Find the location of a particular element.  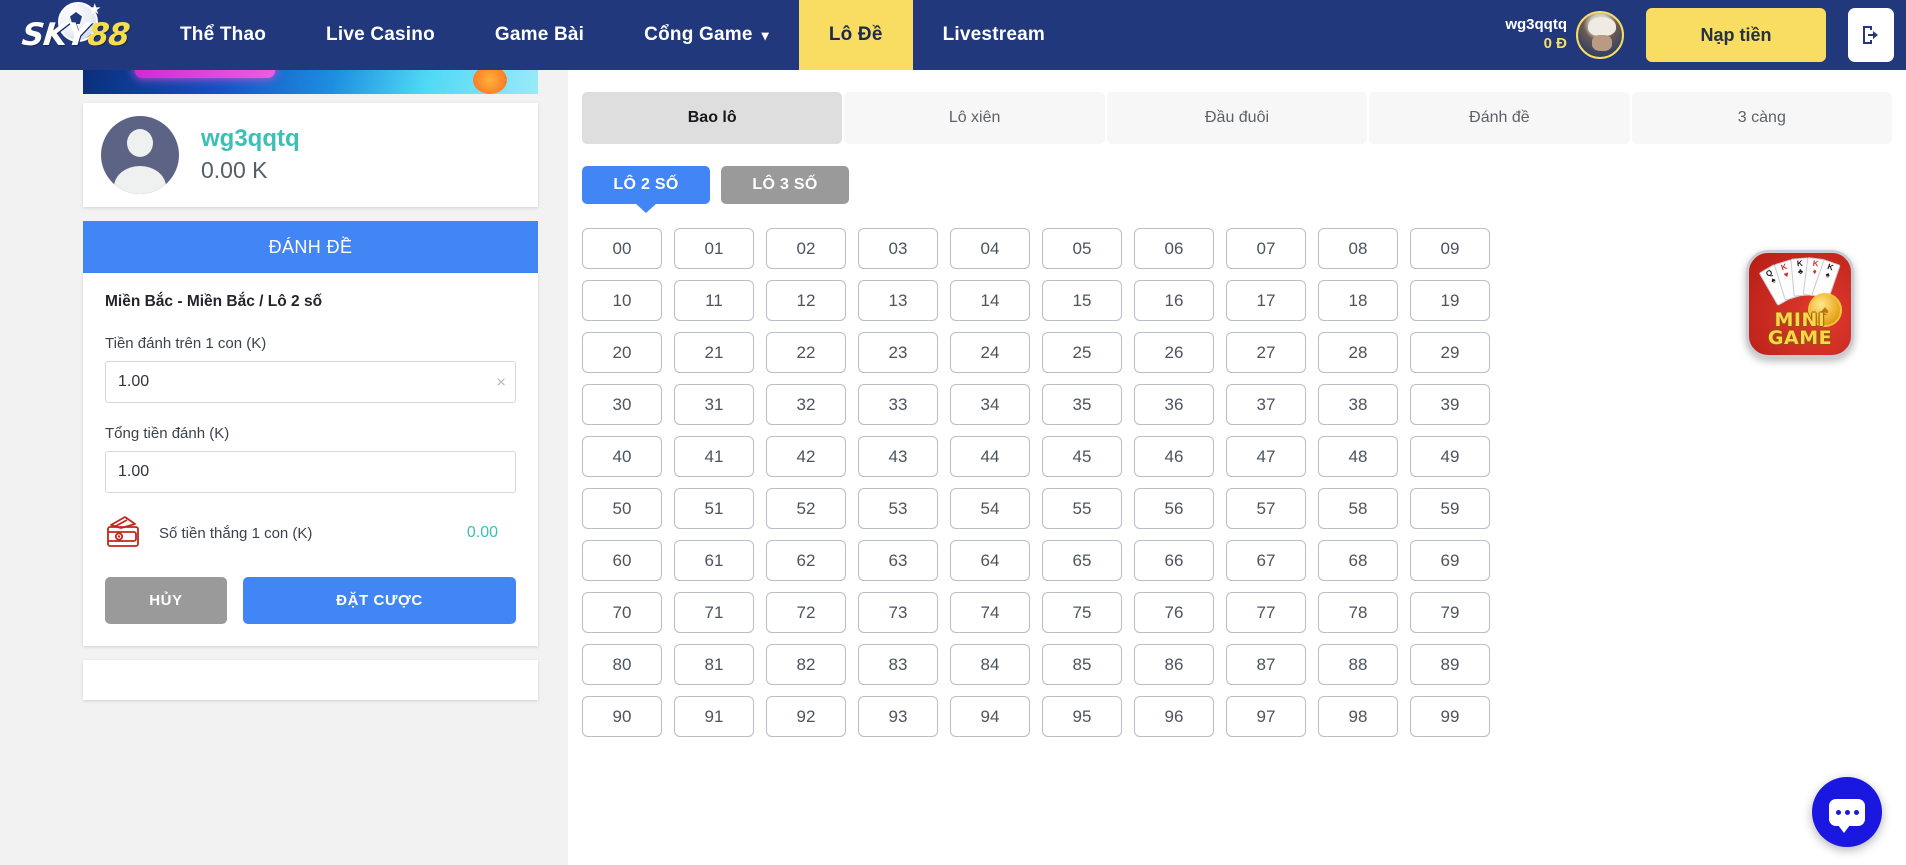

promo-banner is located at coordinates (310, 82).